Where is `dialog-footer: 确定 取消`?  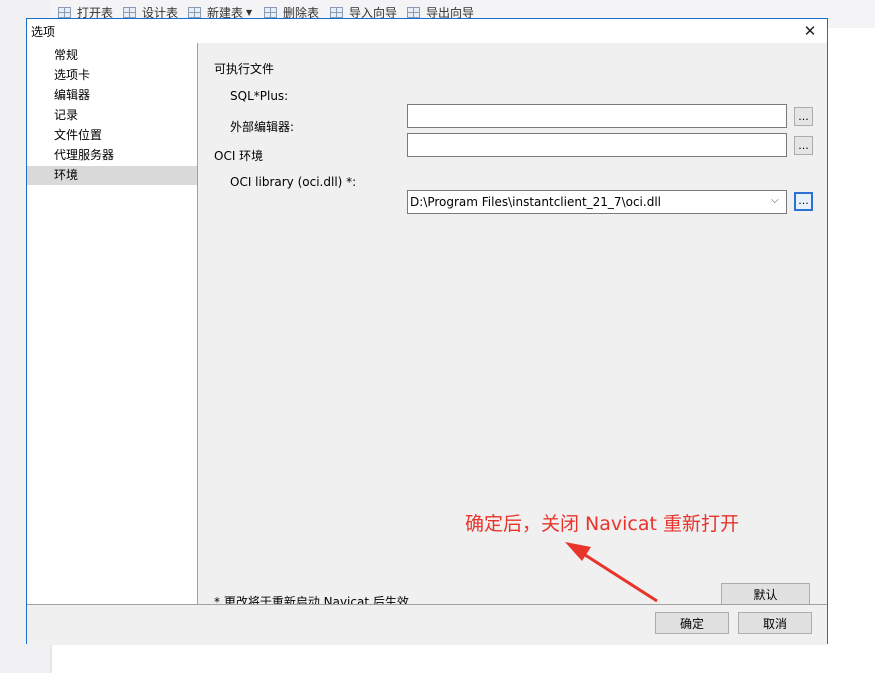
dialog-footer: 确定 取消 is located at coordinates (427, 624).